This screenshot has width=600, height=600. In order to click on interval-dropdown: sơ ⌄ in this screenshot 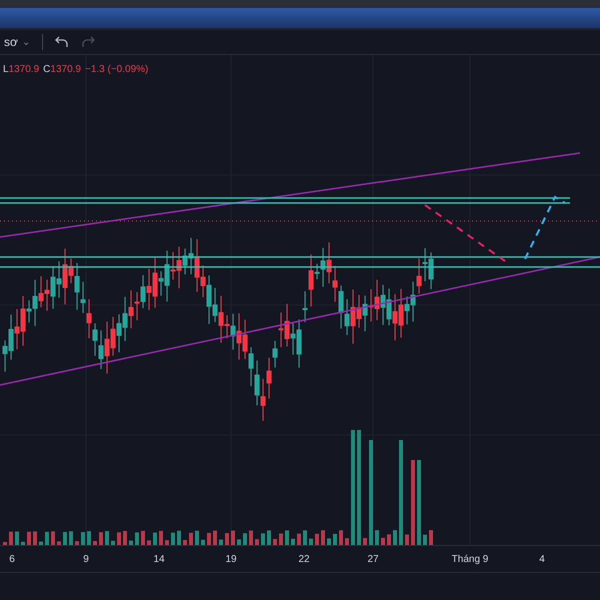, I will do `click(17, 42)`.